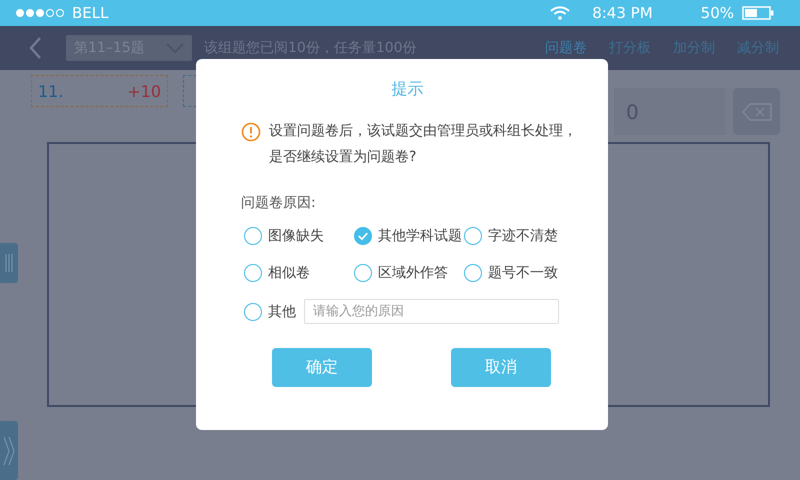 Image resolution: width=800 pixels, height=480 pixels. I want to click on double-chevron-icon, so click(9, 451).